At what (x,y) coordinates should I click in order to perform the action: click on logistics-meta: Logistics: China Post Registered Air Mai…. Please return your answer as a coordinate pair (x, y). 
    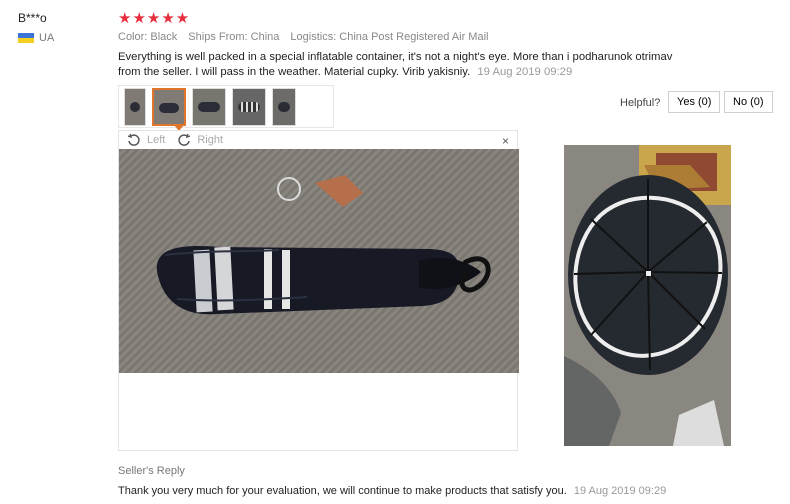
    Looking at the image, I should click on (389, 37).